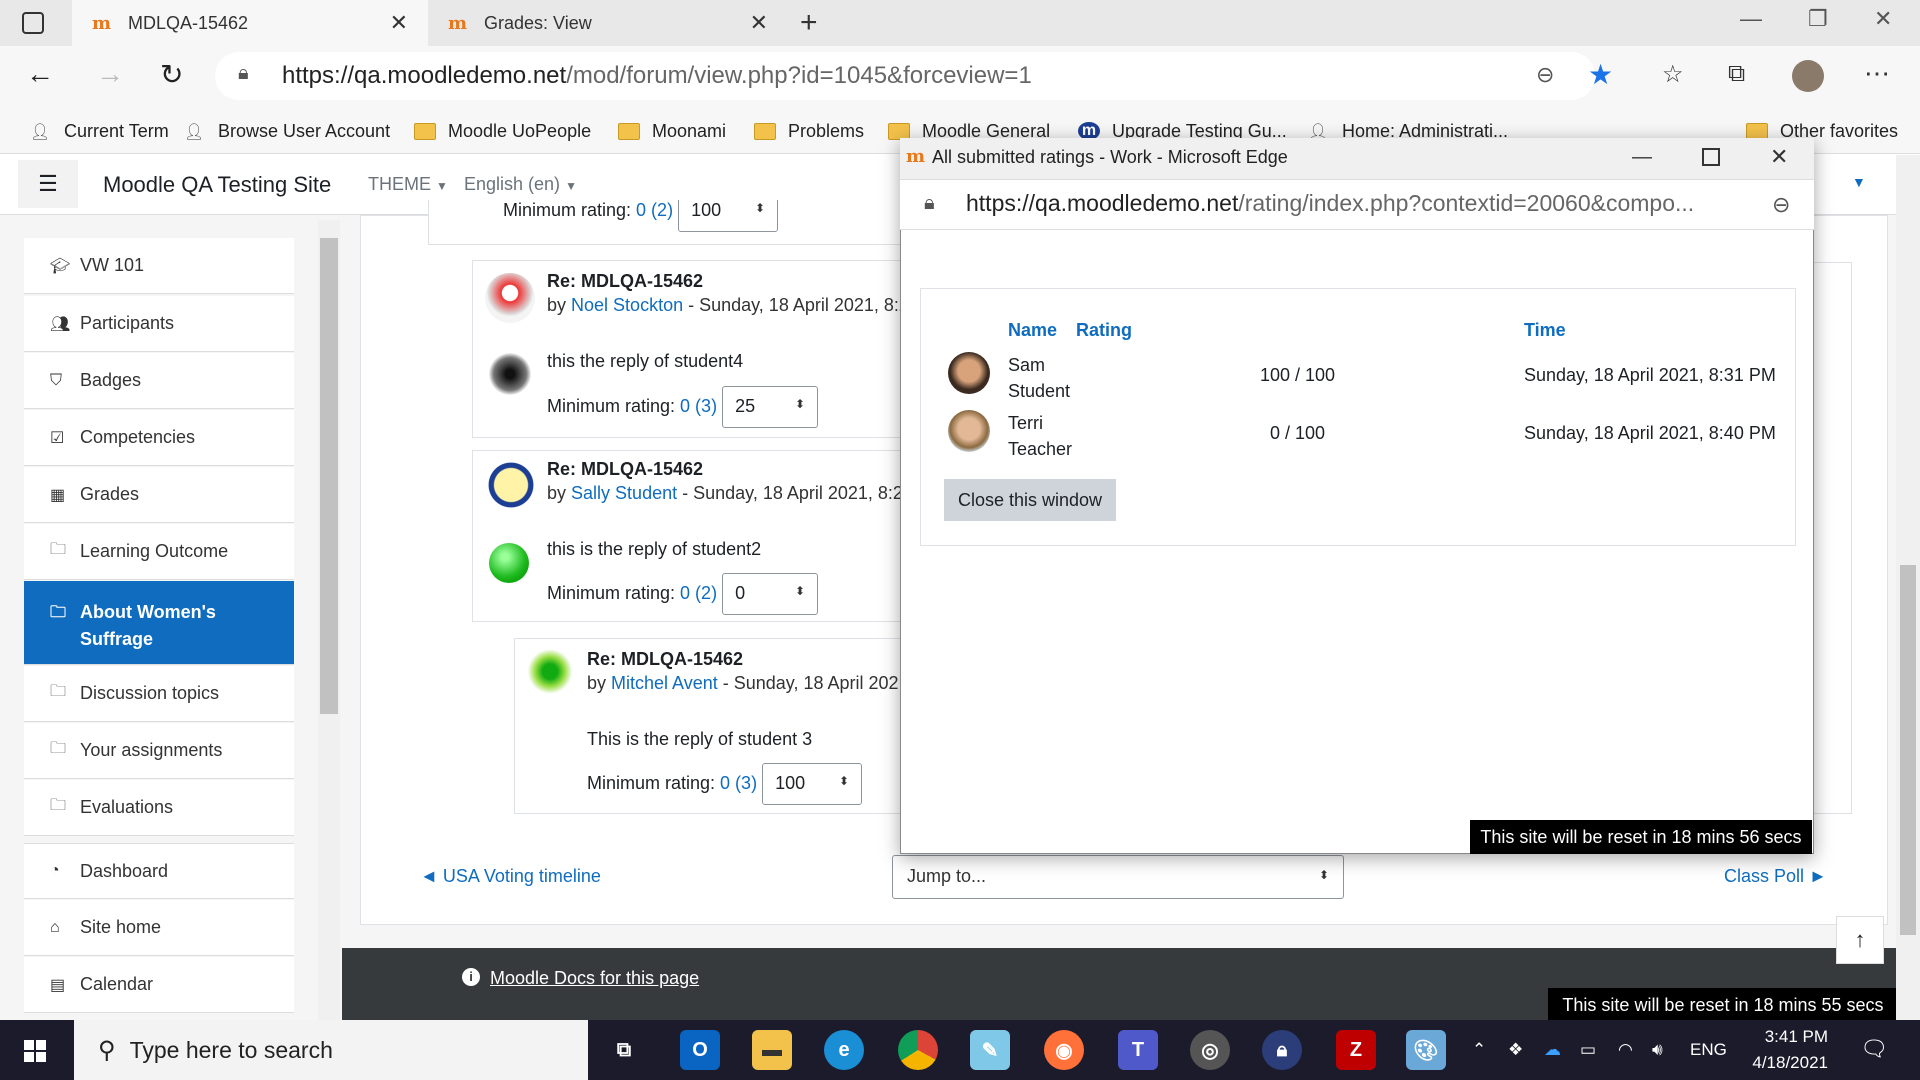 Image resolution: width=1920 pixels, height=1080 pixels. I want to click on sidebar-item-participants: 👥︎ Participants, so click(159, 324).